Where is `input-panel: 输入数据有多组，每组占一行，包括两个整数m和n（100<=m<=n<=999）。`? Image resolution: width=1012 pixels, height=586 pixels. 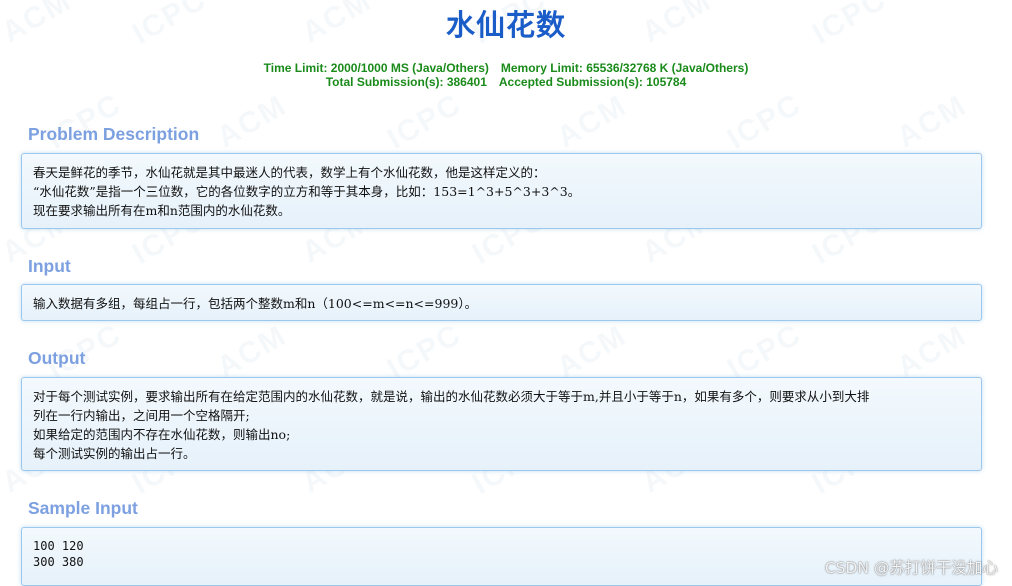
input-panel: 输入数据有多组，每组占一行，包括两个整数m和n（100<=m<=n<=999）。 is located at coordinates (501, 302).